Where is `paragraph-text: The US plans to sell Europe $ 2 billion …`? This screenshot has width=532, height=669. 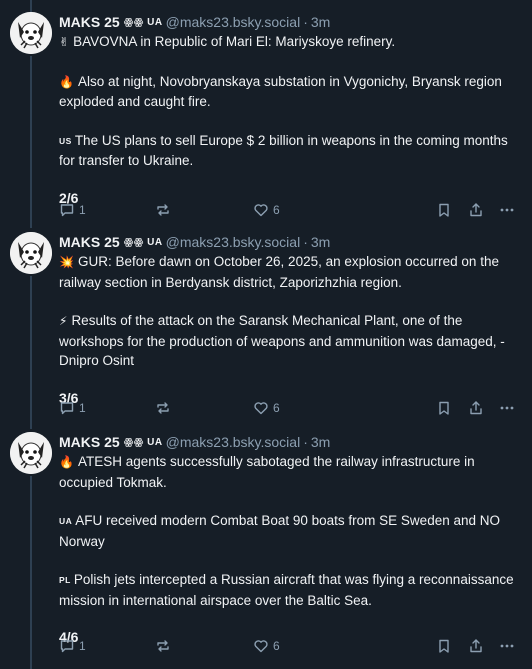 paragraph-text: The US plans to sell Europe $ 2 billion … is located at coordinates (283, 150).